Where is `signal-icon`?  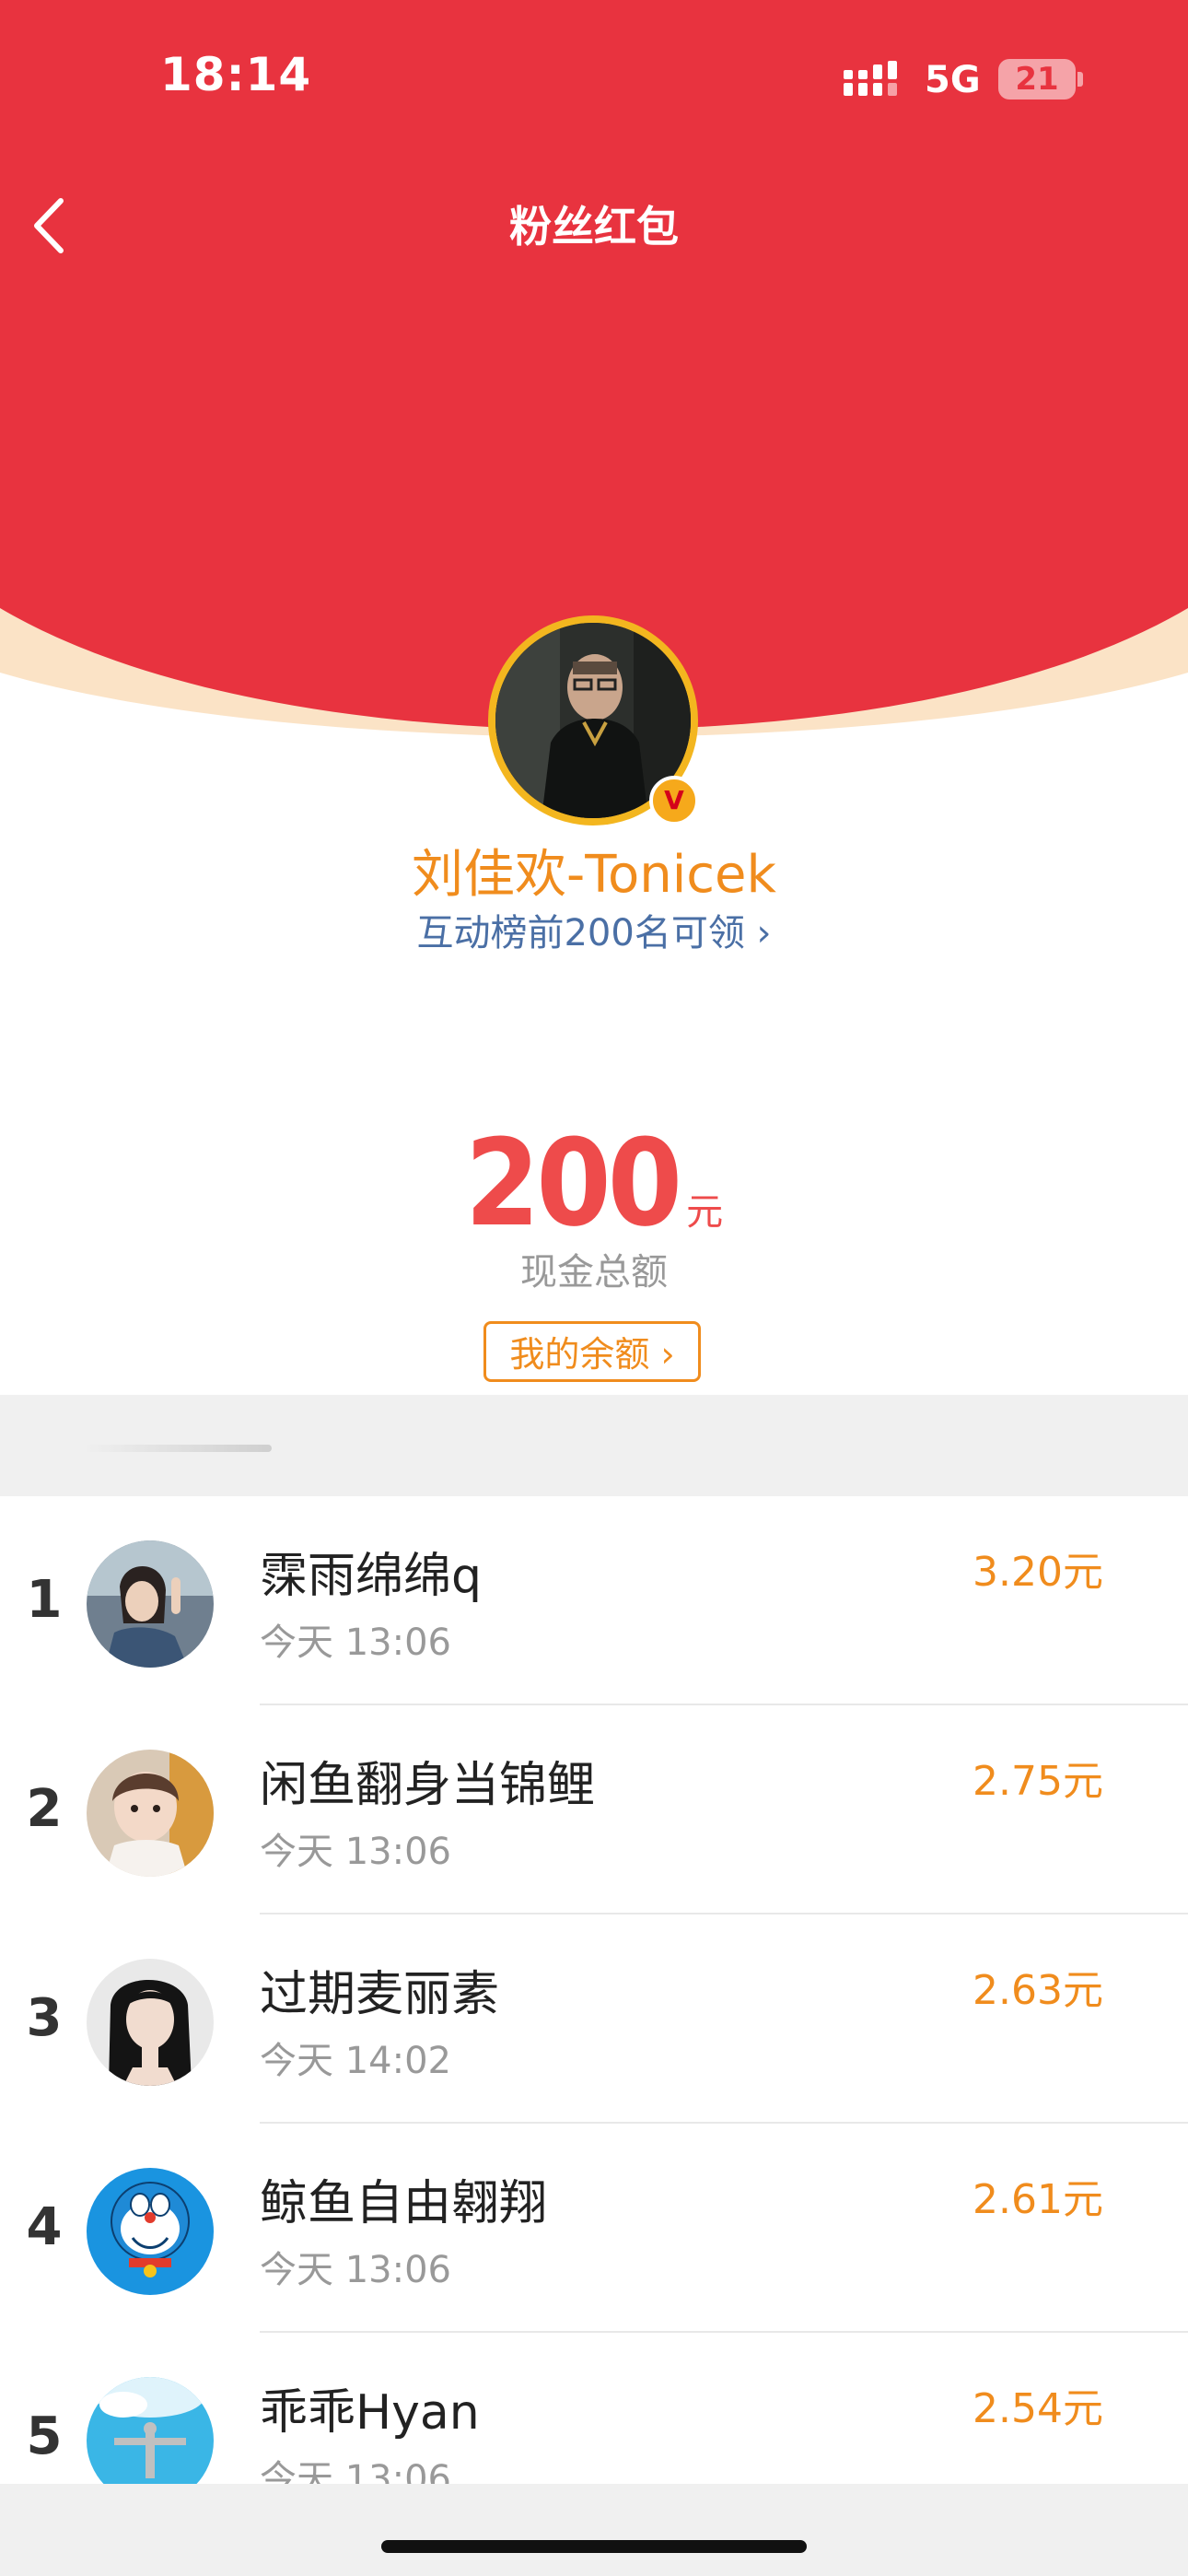 signal-icon is located at coordinates (870, 78).